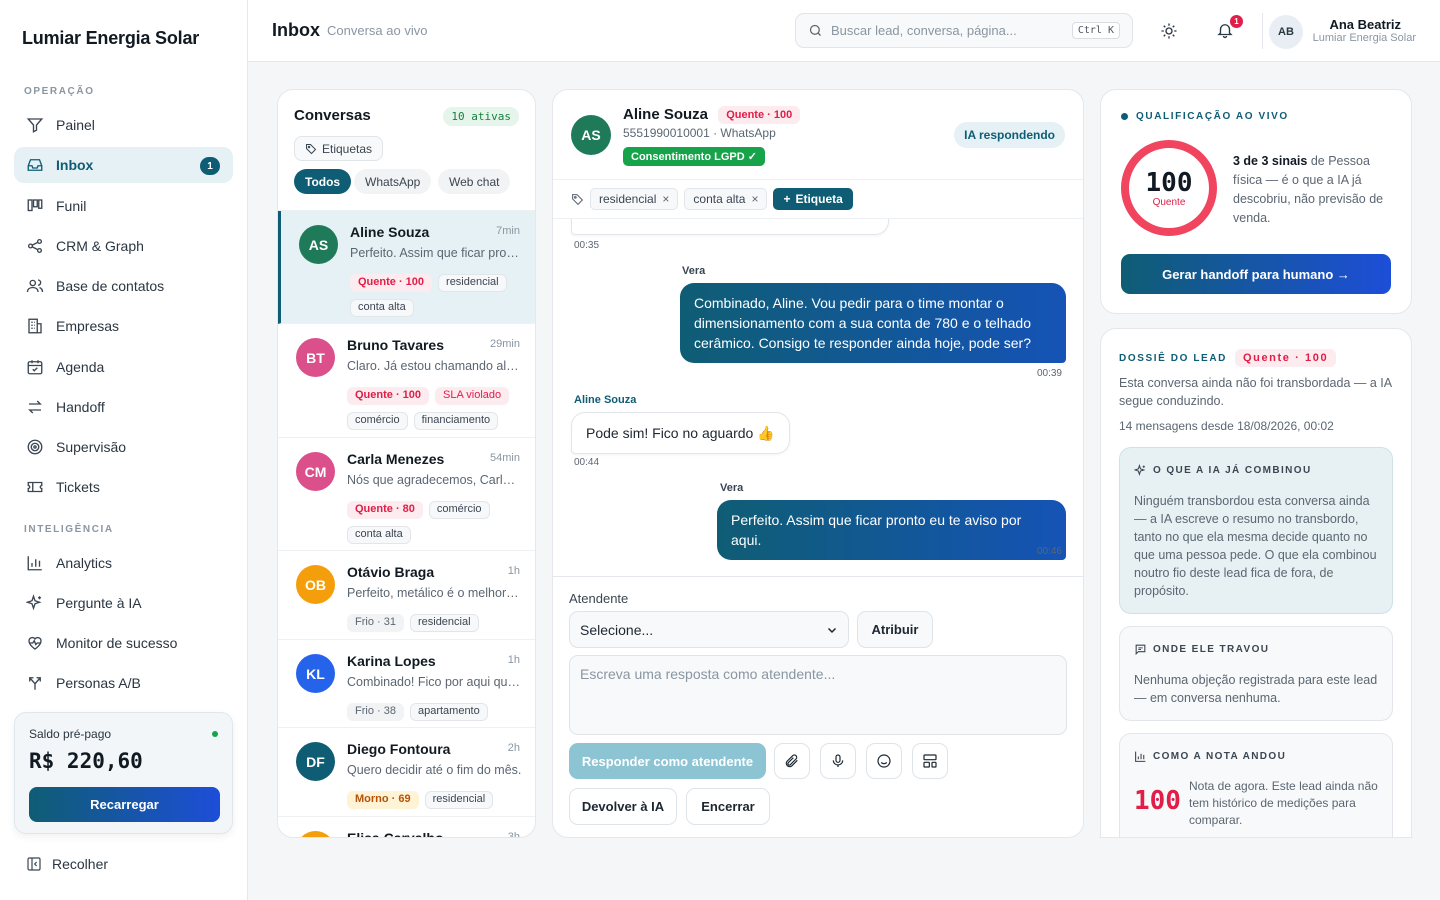  I want to click on collapse-sidebar-button: Recolher, so click(67, 864).